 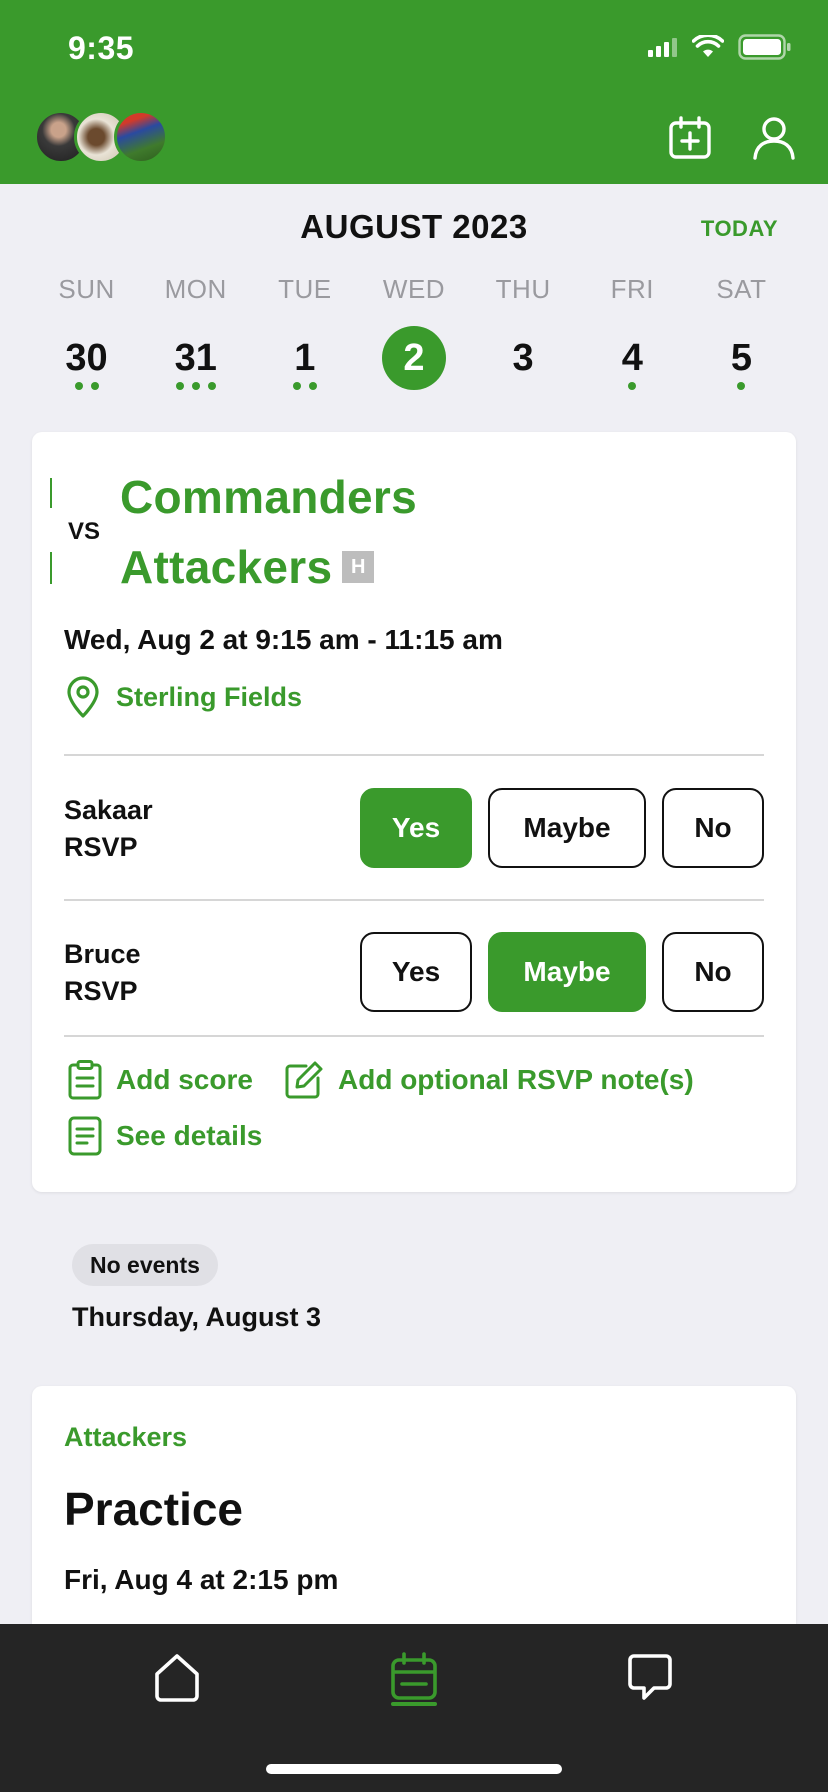 I want to click on chat-icon, so click(x=650, y=1678).